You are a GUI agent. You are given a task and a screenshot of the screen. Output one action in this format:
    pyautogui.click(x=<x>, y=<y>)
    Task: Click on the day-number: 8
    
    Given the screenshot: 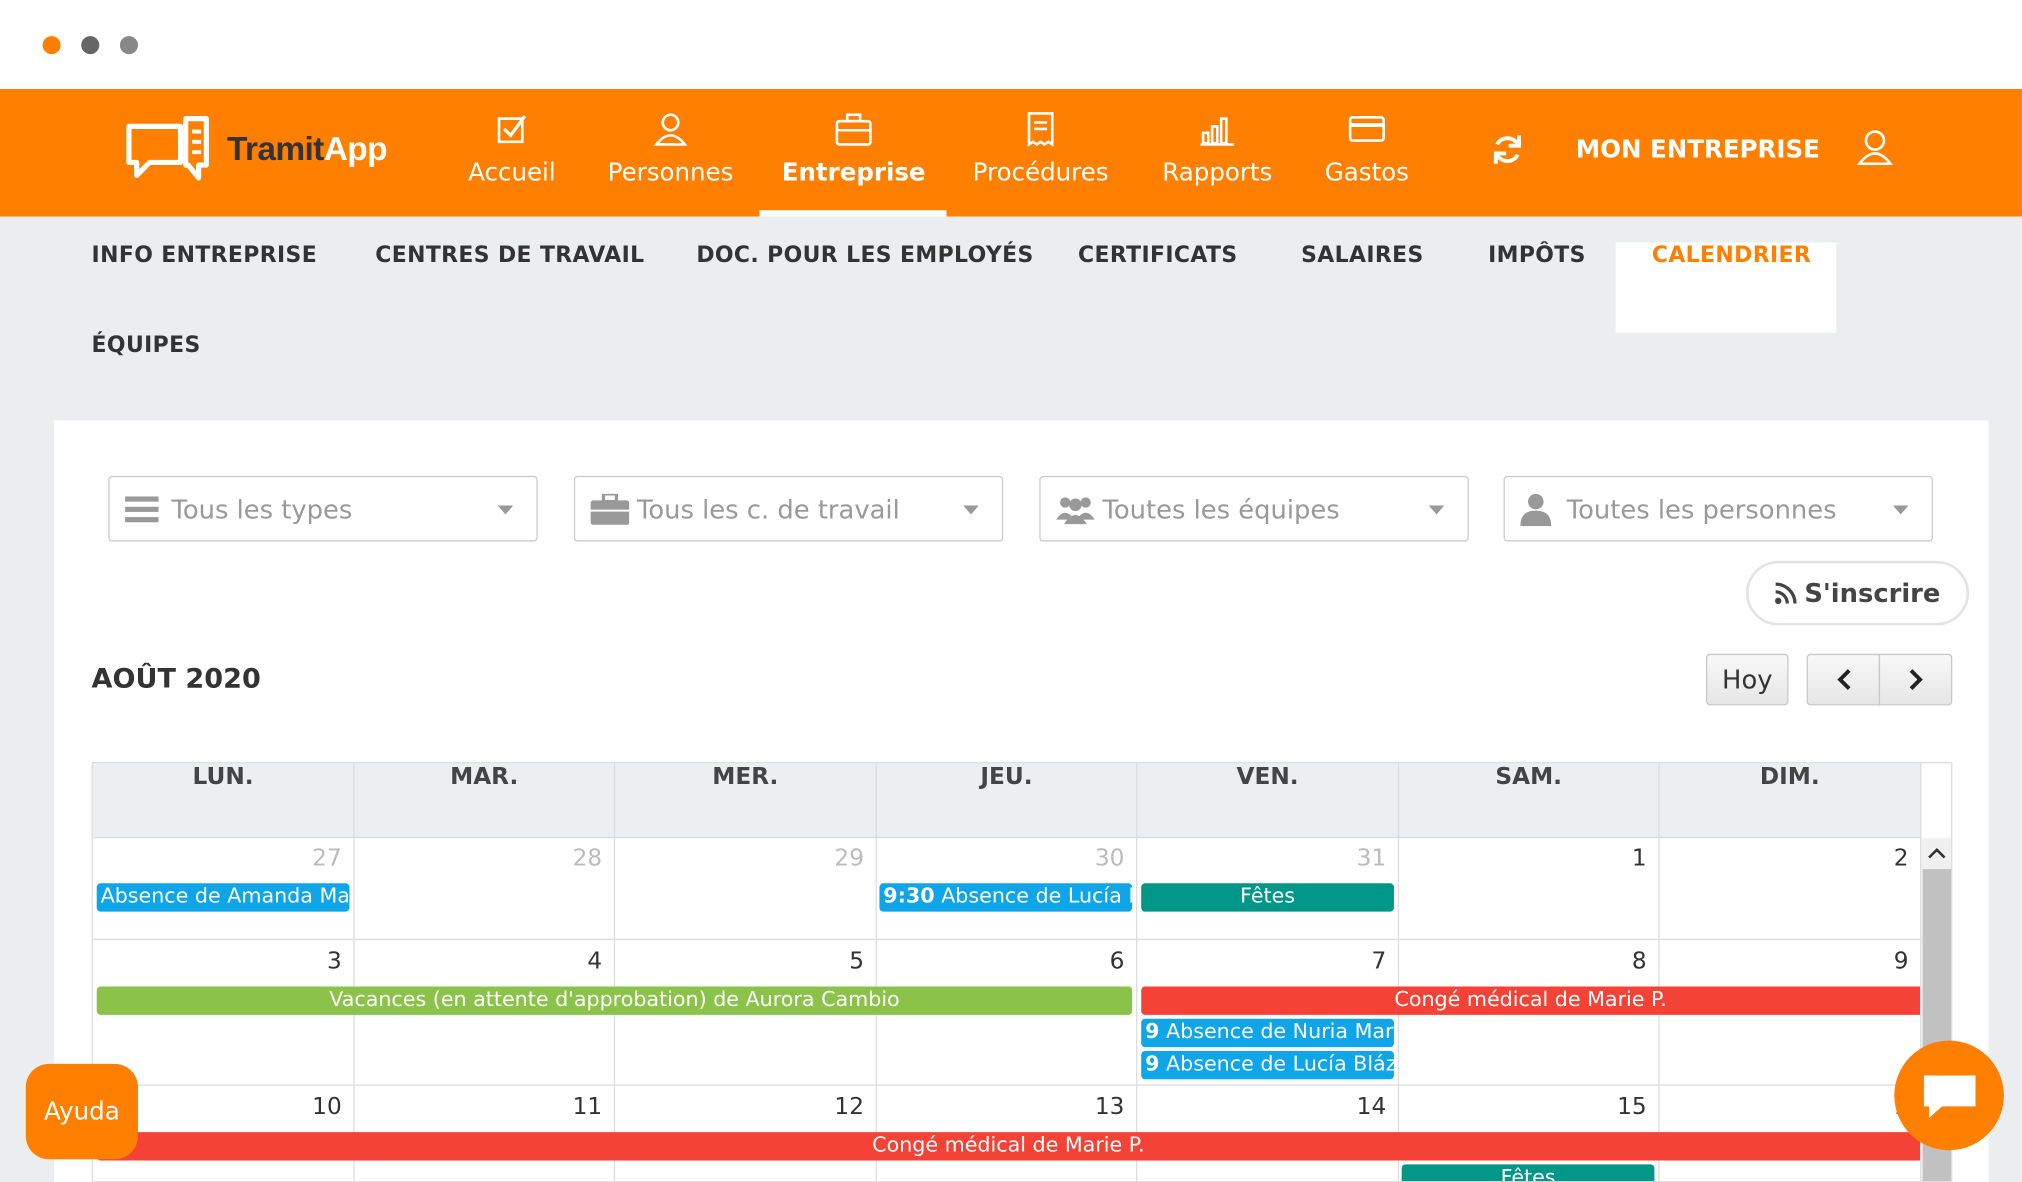 What is the action you would take?
    pyautogui.click(x=1608, y=961)
    